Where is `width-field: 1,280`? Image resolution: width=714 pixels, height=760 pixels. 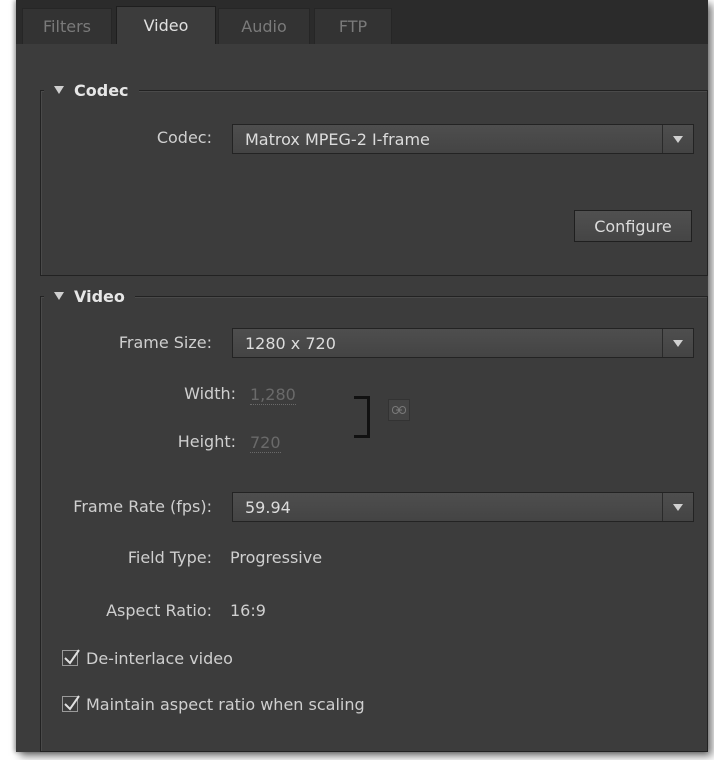 width-field: 1,280 is located at coordinates (273, 395).